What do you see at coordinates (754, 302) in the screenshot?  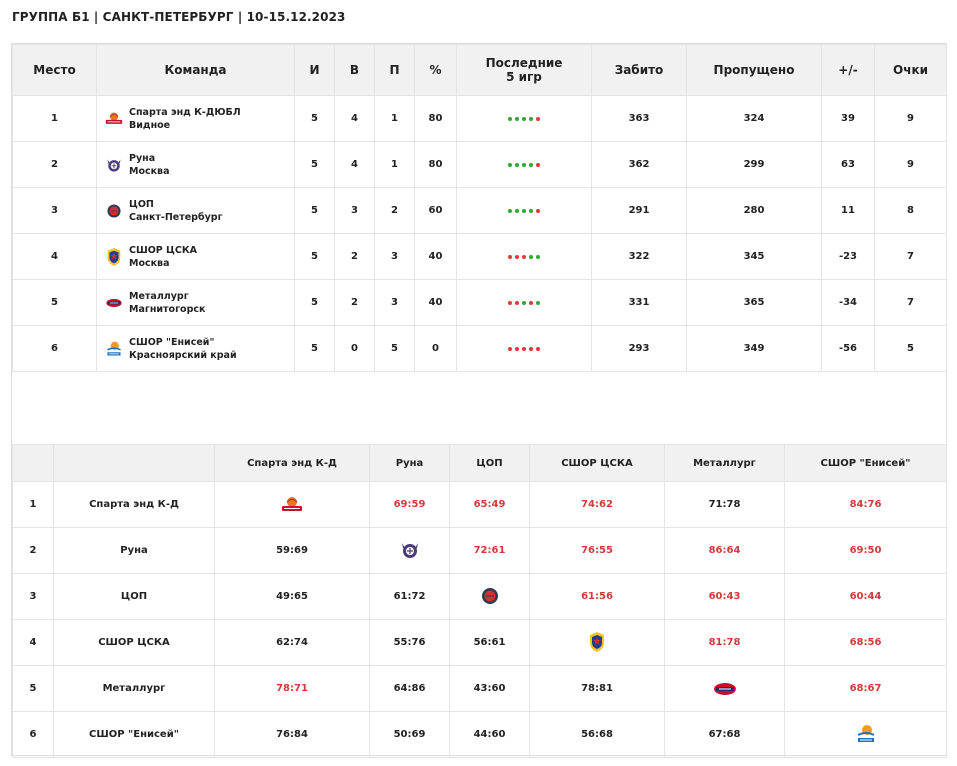 I see `conceded-cell: 365` at bounding box center [754, 302].